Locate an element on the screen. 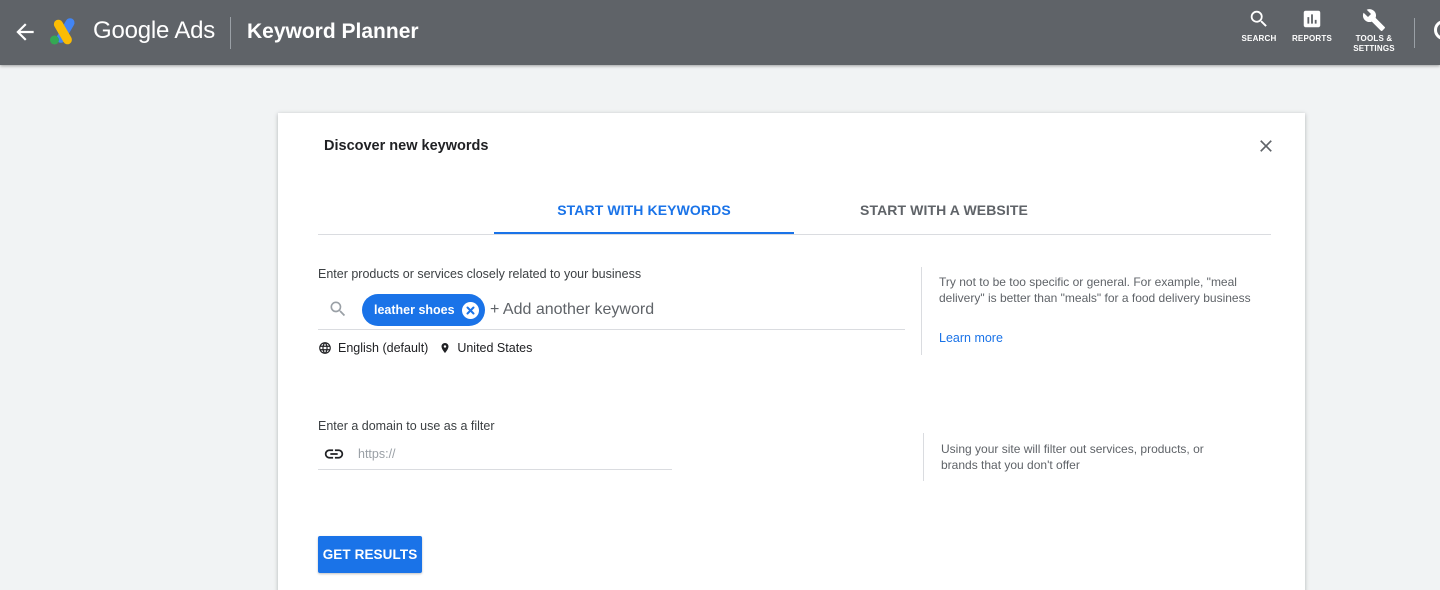 This screenshot has height=590, width=1440. tools-settings-label: TOOLS & SETTINGS is located at coordinates (1374, 43).